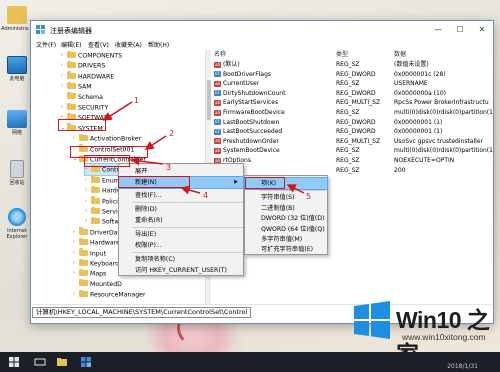 The width and height of the screenshot is (500, 372). I want to click on watermark-url: www.win10xitong.com, so click(444, 337).